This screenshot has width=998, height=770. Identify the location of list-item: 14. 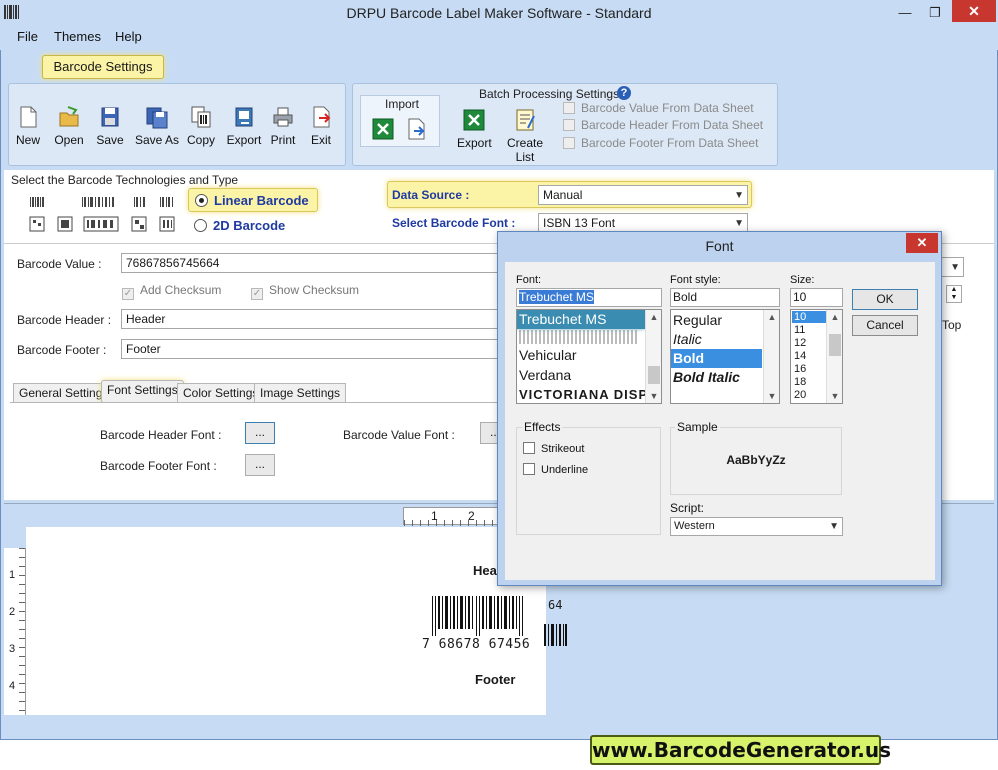
(800, 356).